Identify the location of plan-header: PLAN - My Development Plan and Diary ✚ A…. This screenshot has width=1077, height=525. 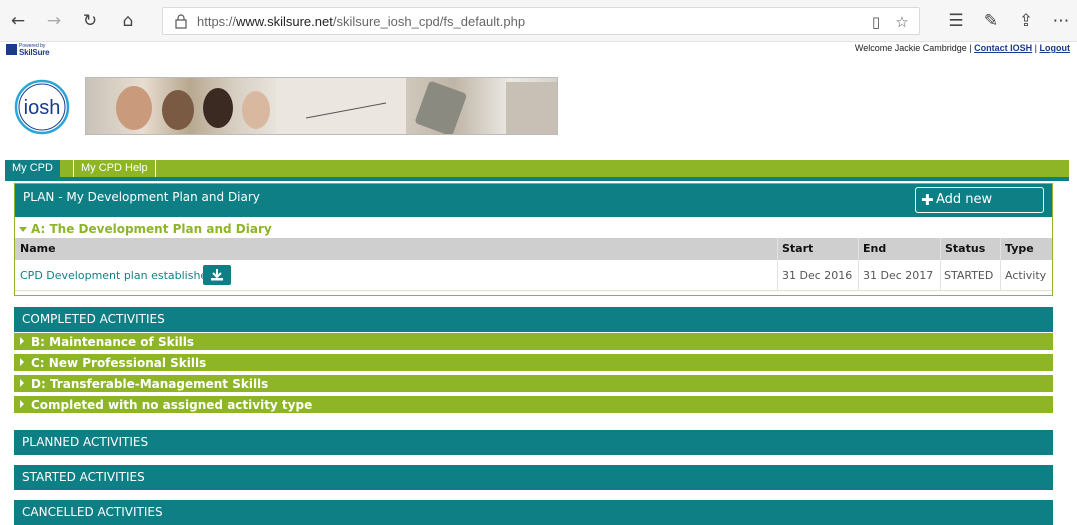
(533, 207).